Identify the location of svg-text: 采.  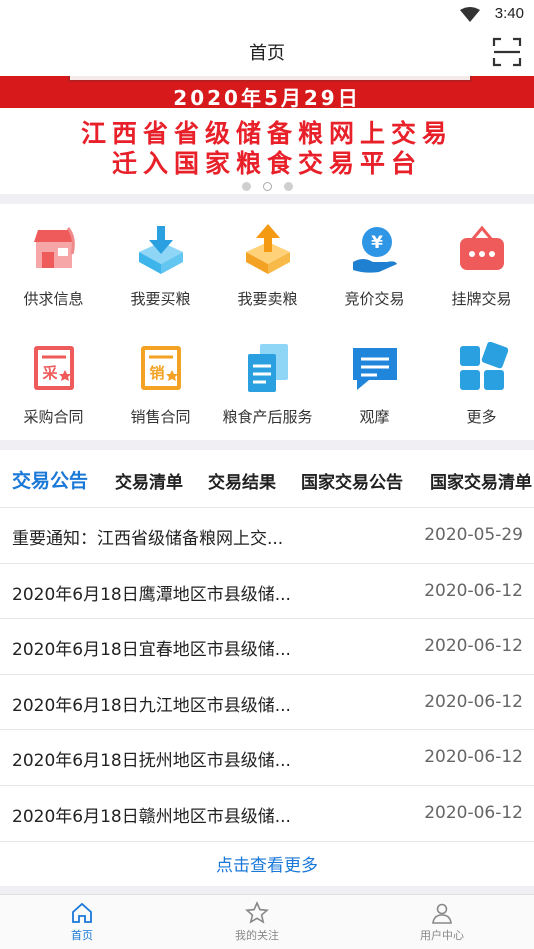
(49, 373).